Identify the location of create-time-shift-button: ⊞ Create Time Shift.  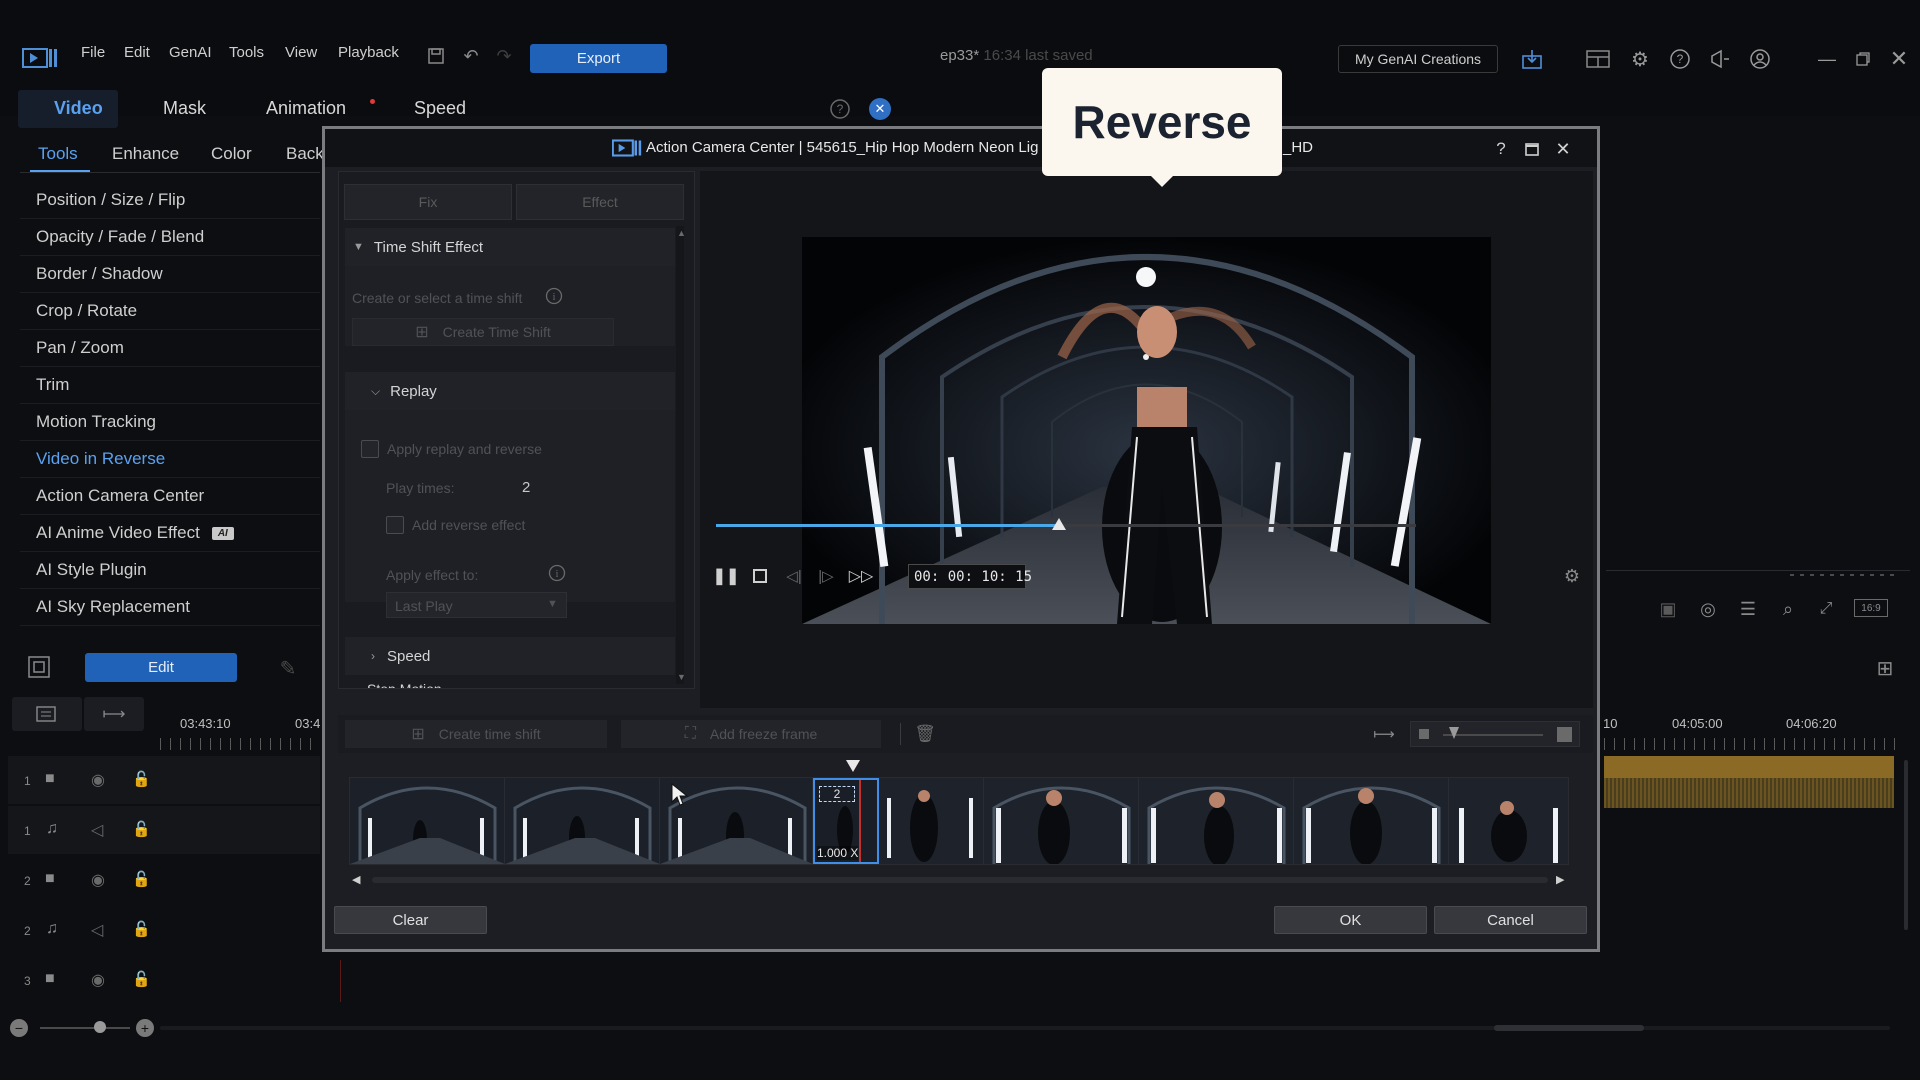
(483, 332).